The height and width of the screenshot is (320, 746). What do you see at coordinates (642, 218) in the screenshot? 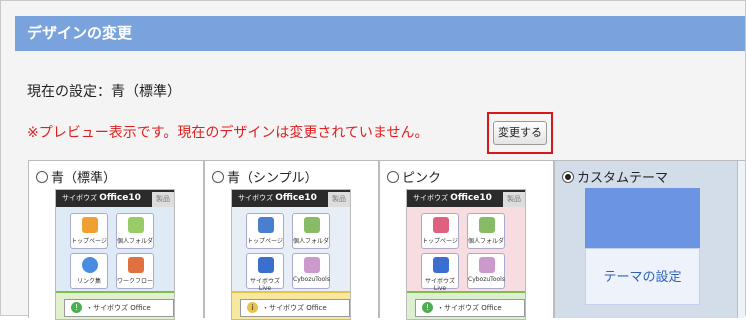
I see `custom-theme-swatch` at bounding box center [642, 218].